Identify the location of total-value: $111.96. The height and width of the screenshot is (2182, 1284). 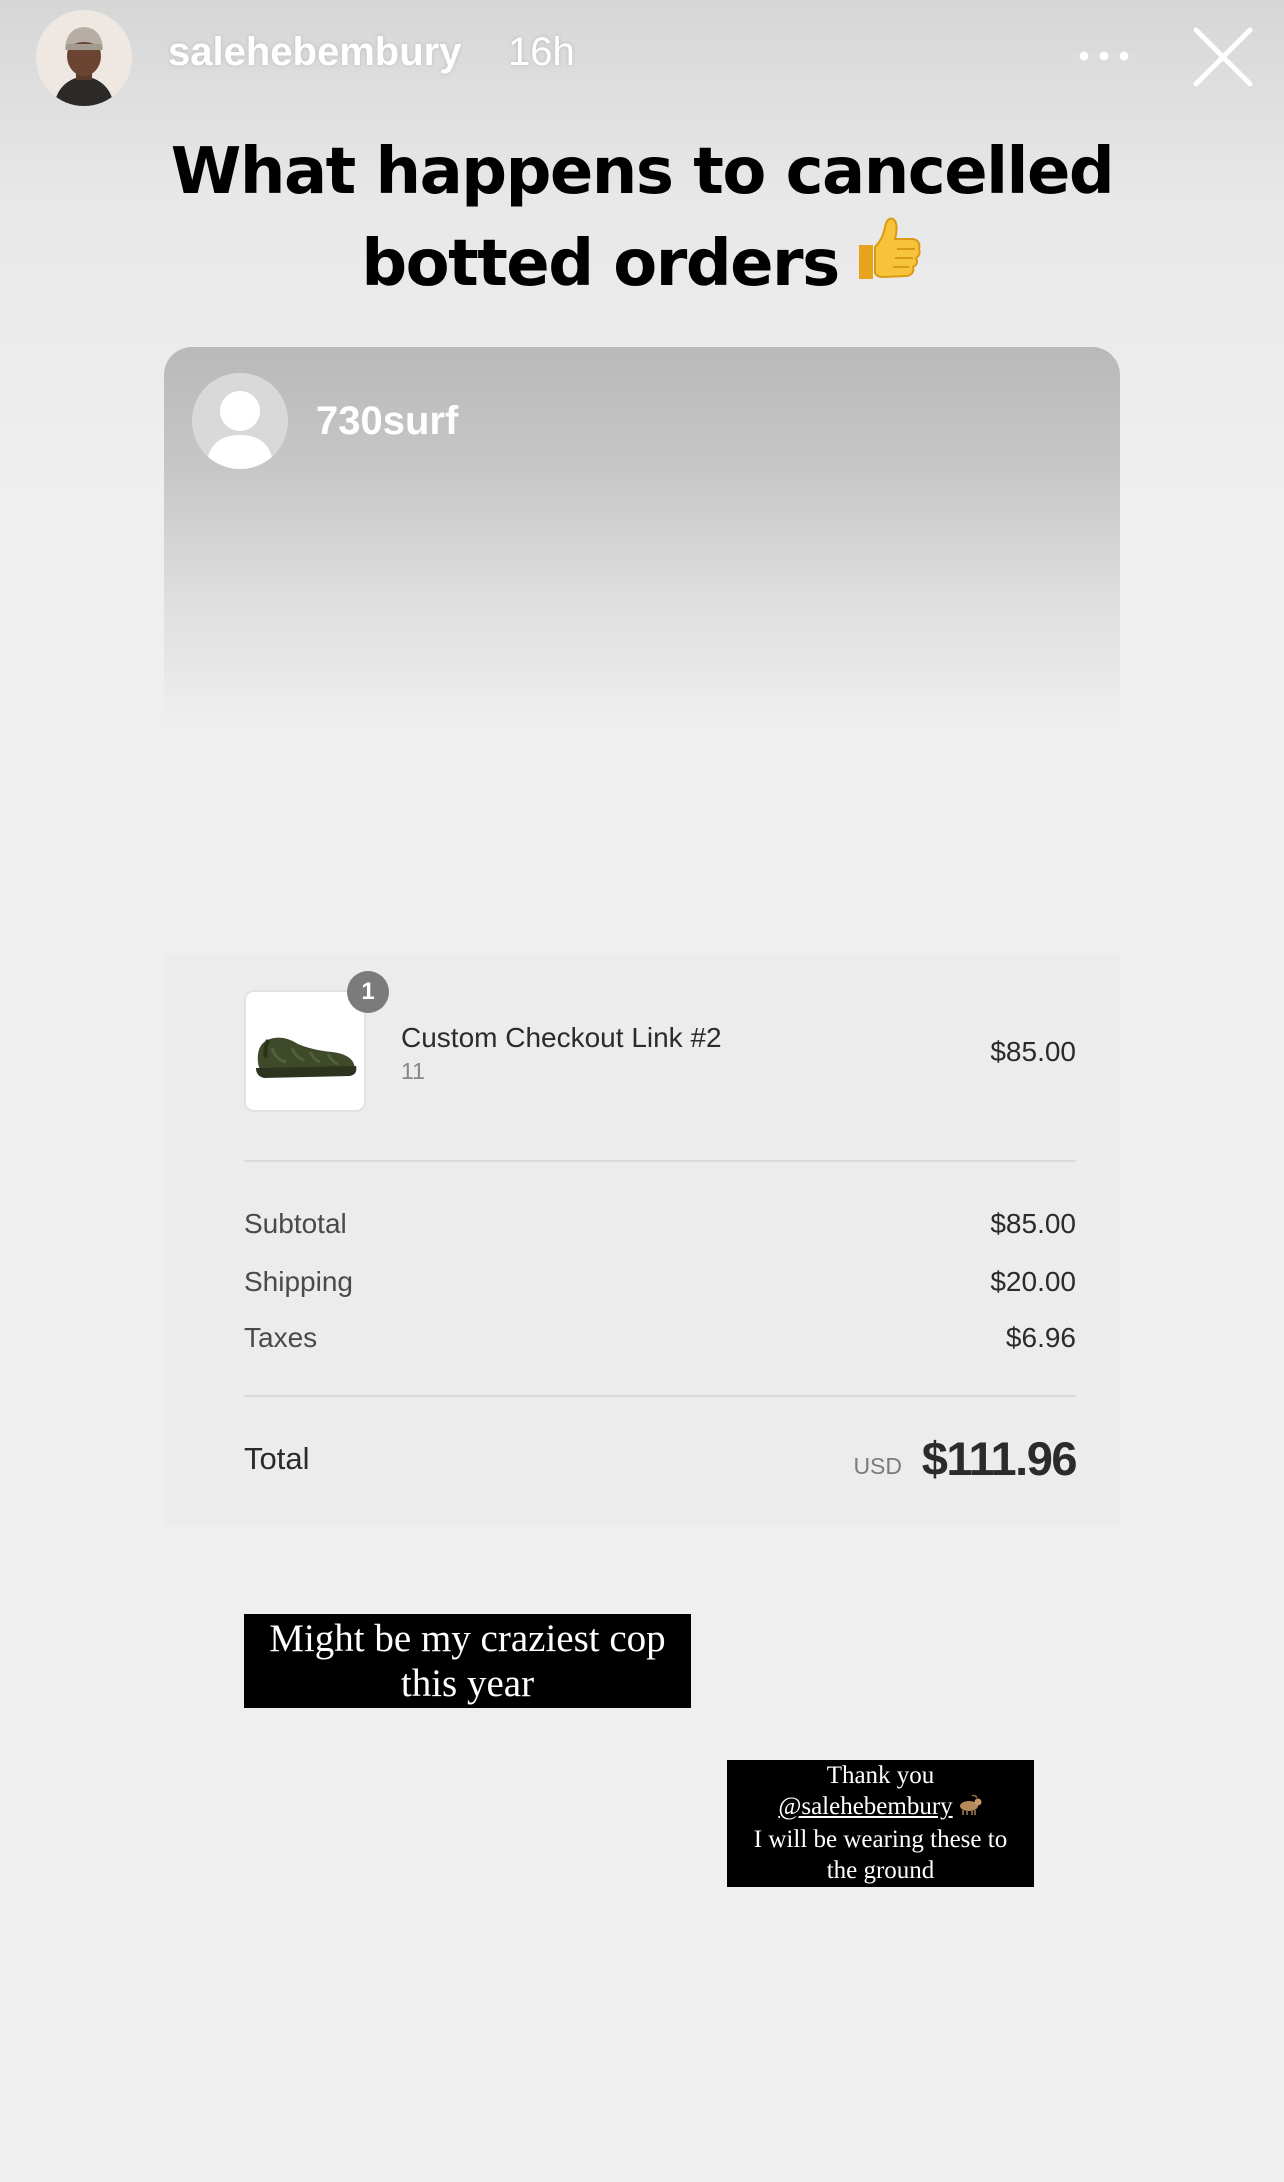
(999, 1458).